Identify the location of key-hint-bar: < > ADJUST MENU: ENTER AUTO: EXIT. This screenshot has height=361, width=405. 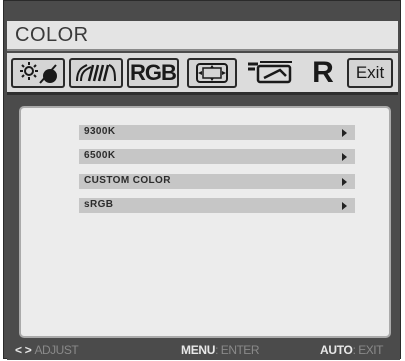
(203, 351).